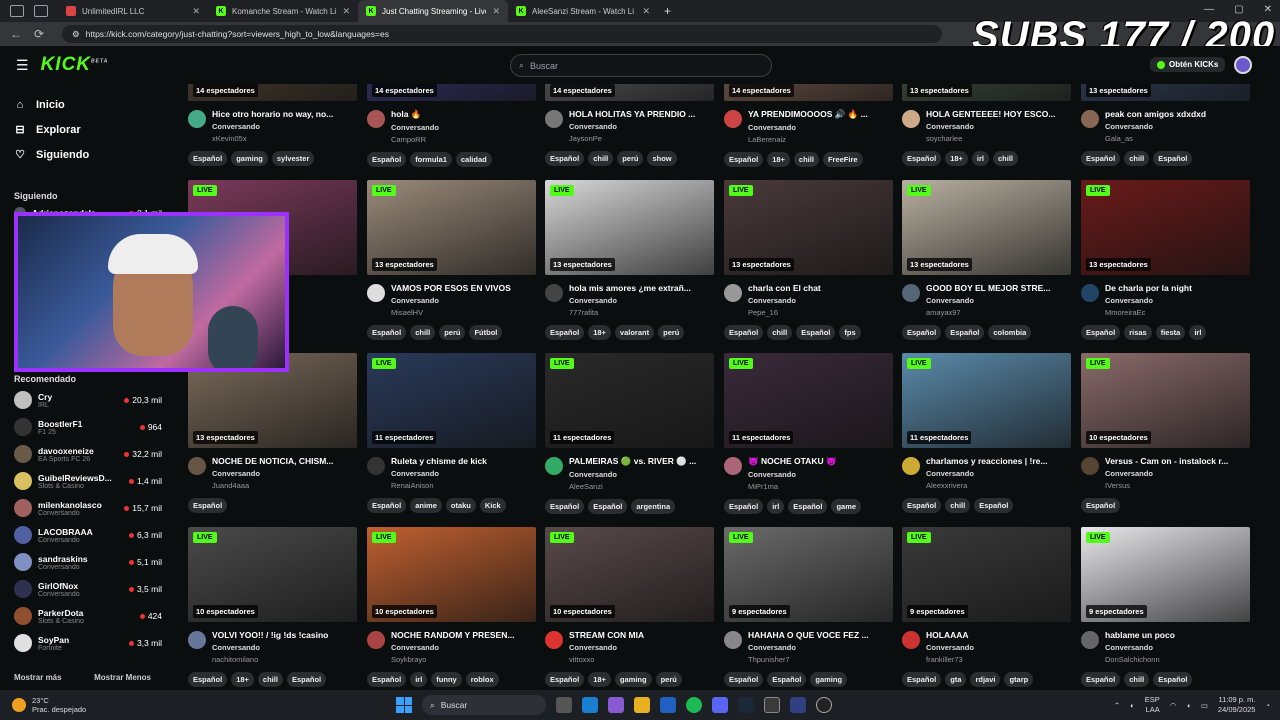  What do you see at coordinates (564, 705) in the screenshot?
I see `task-view-icon` at bounding box center [564, 705].